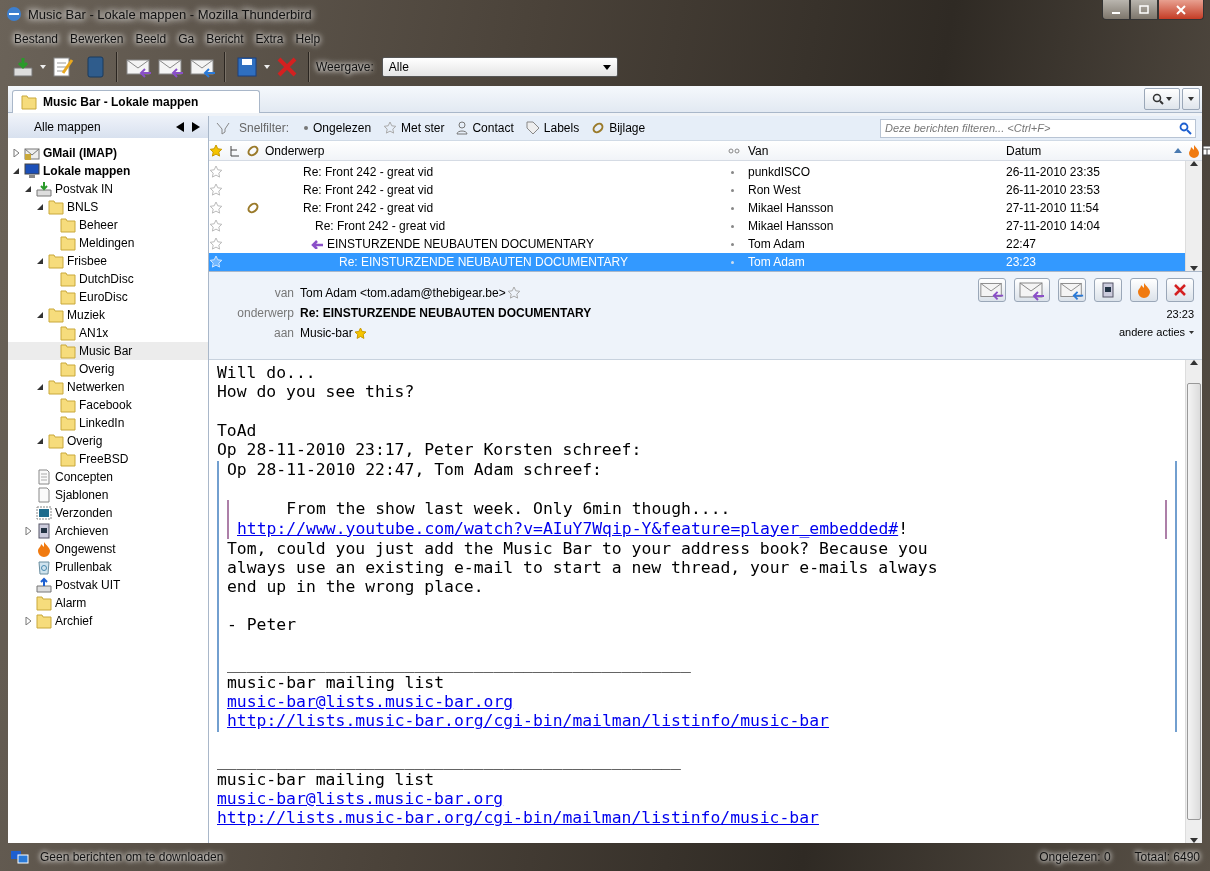 The width and height of the screenshot is (1210, 871). I want to click on status-message: Geen berichten om te downloaden, so click(132, 857).